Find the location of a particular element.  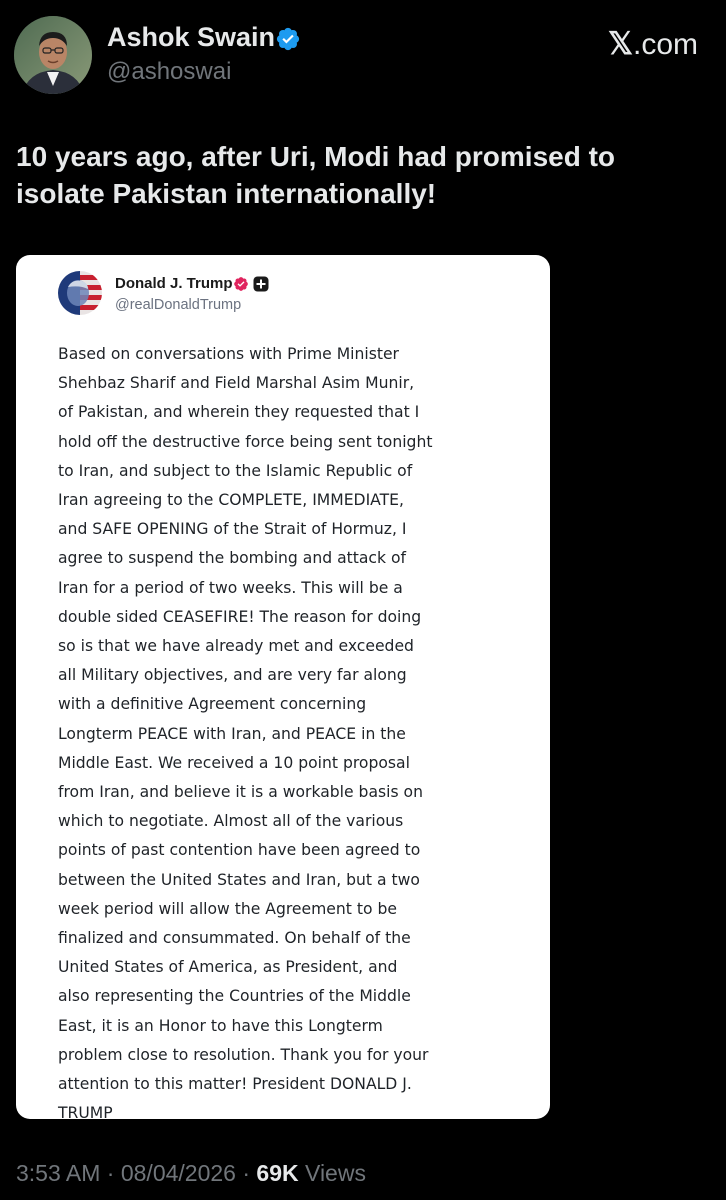

views-label: Views is located at coordinates (335, 1173).